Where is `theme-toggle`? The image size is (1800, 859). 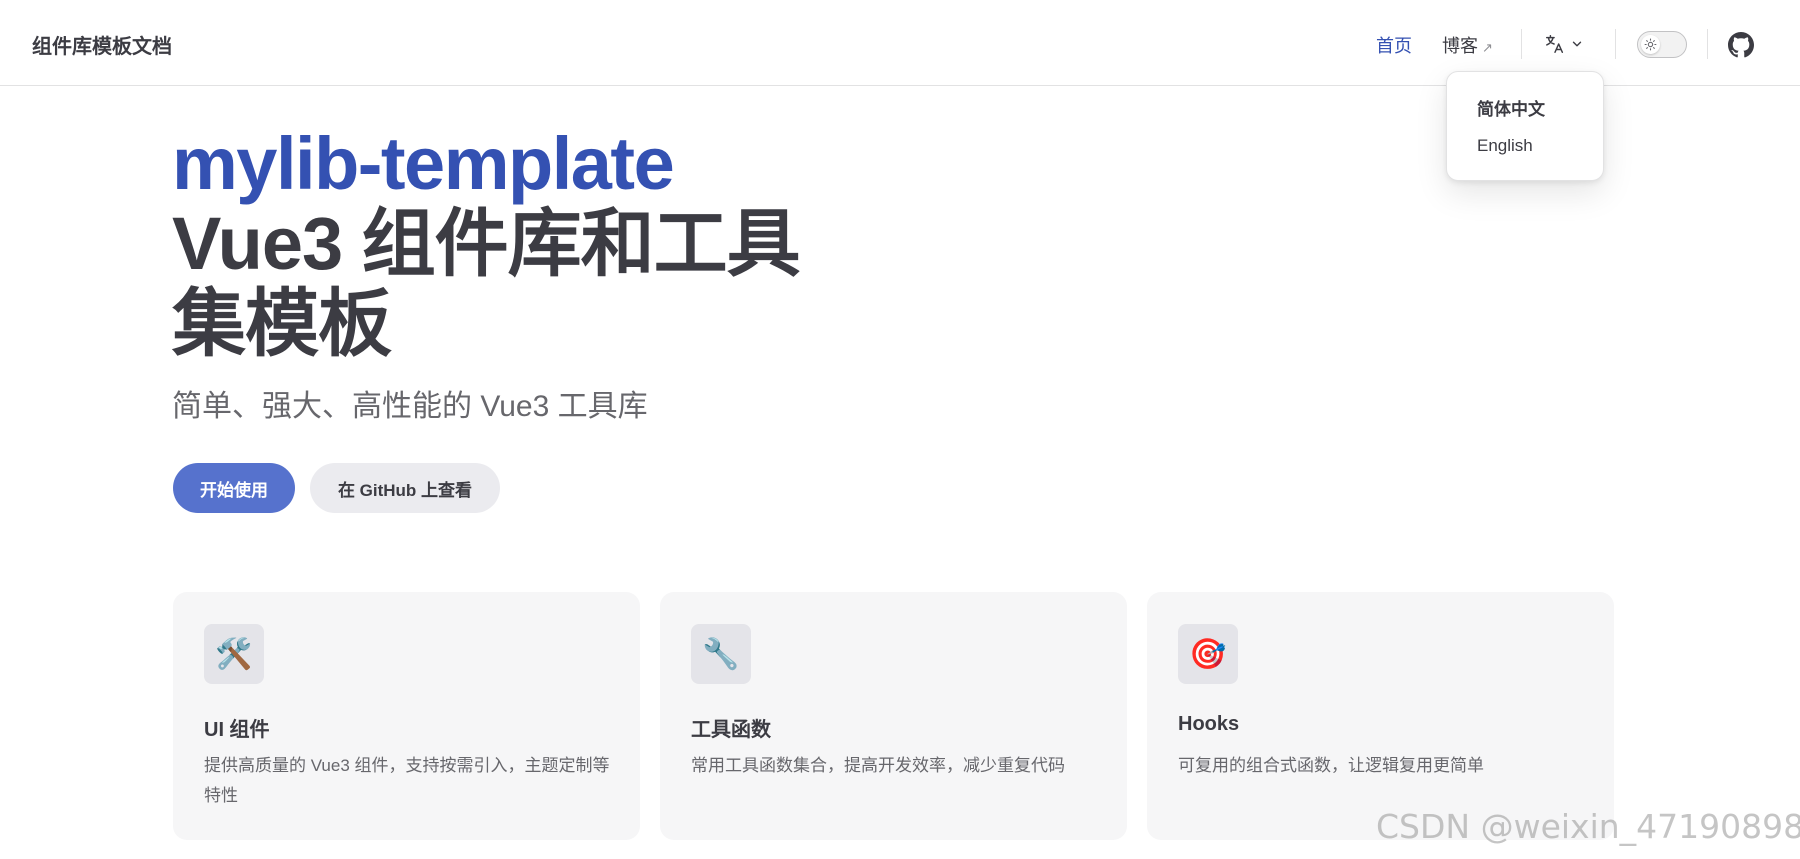
theme-toggle is located at coordinates (1662, 44).